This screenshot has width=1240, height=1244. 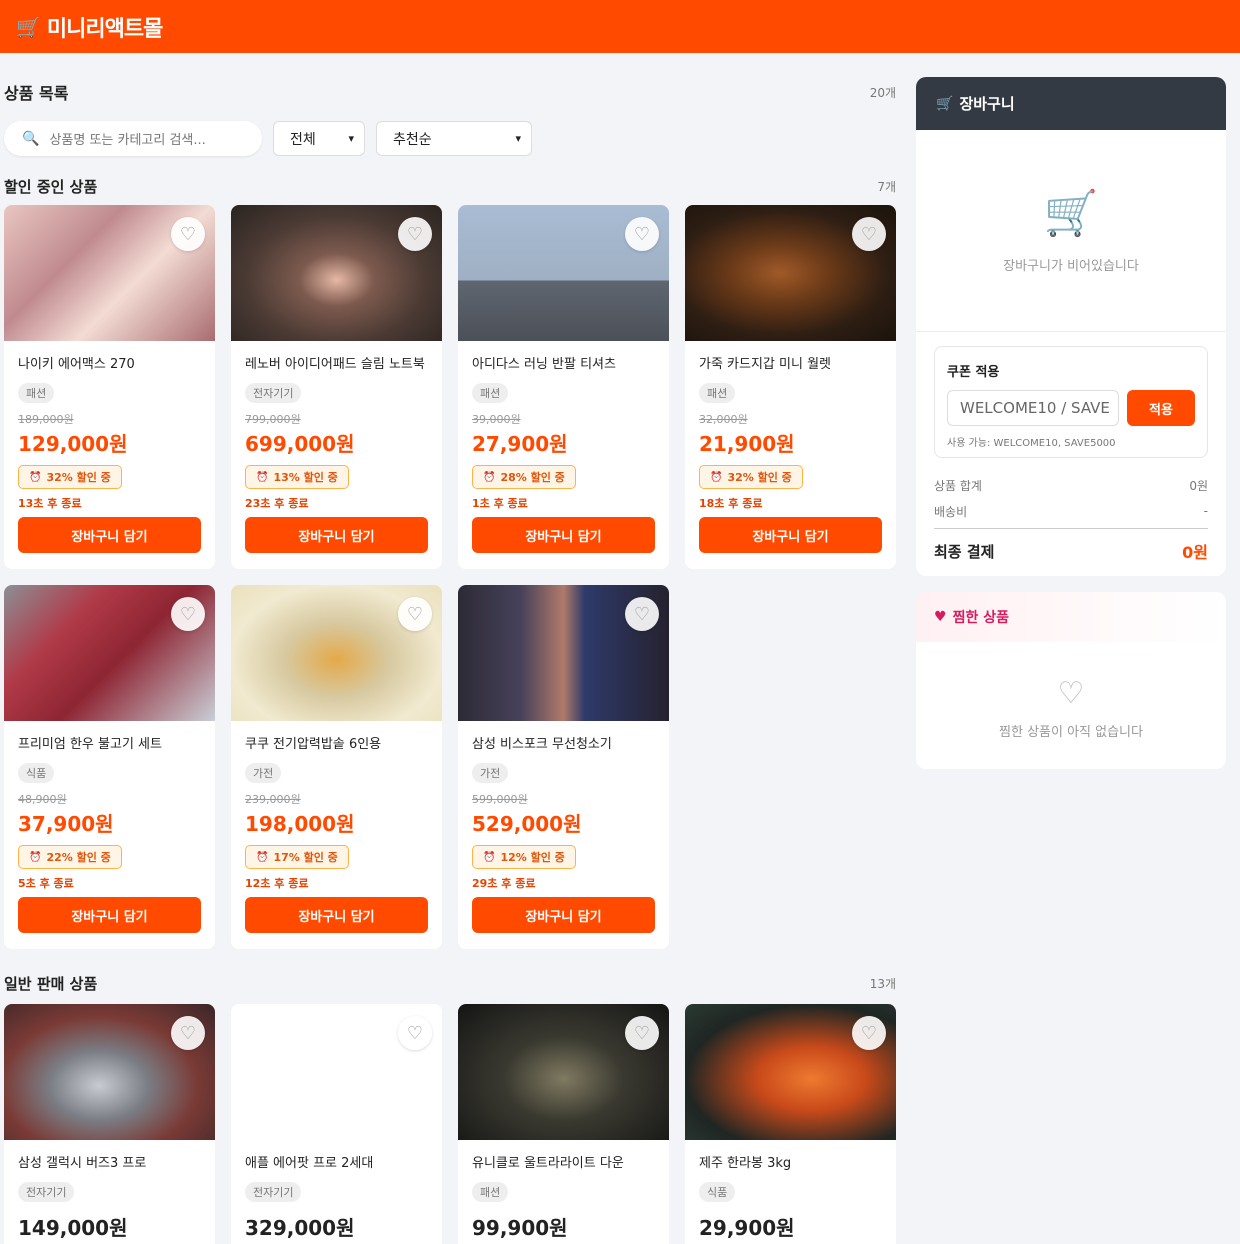 I want to click on sale-timer: 18초 후 종료, so click(x=731, y=503).